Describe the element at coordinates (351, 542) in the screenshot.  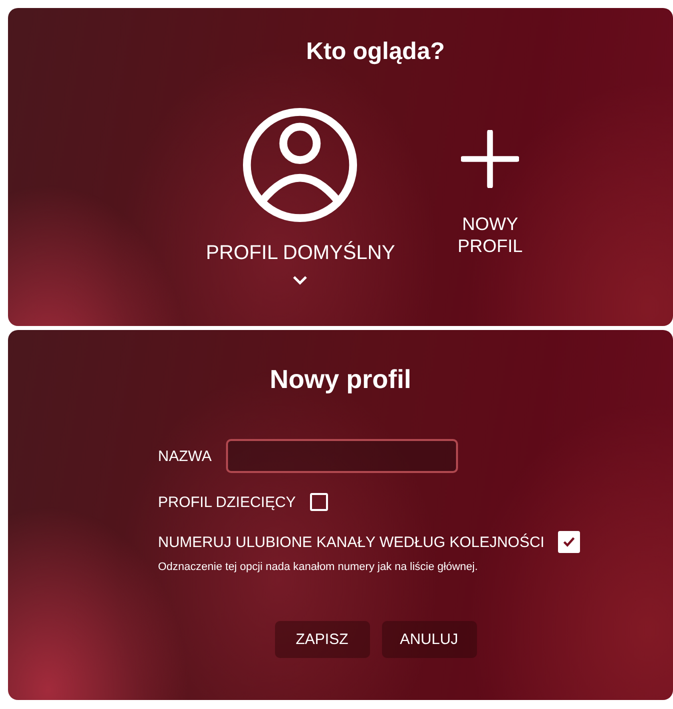
I see `option-label: NUMERUJ ULUBIONE KANAŁY WEDŁUG KOLEJNOŚCI` at that location.